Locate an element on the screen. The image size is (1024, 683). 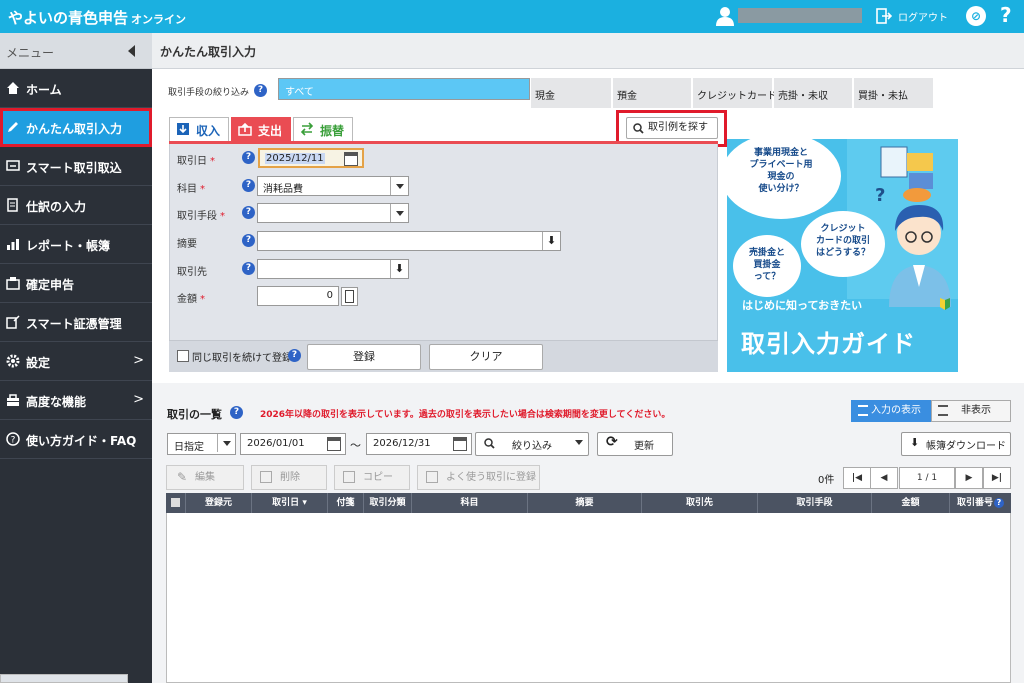
delete-button: 削除 is located at coordinates (289, 477).